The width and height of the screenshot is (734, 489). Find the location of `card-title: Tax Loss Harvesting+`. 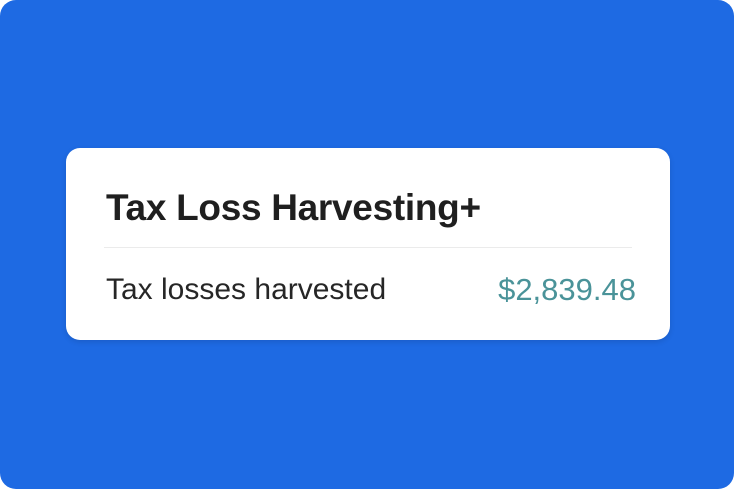

card-title: Tax Loss Harvesting+ is located at coordinates (293, 207).